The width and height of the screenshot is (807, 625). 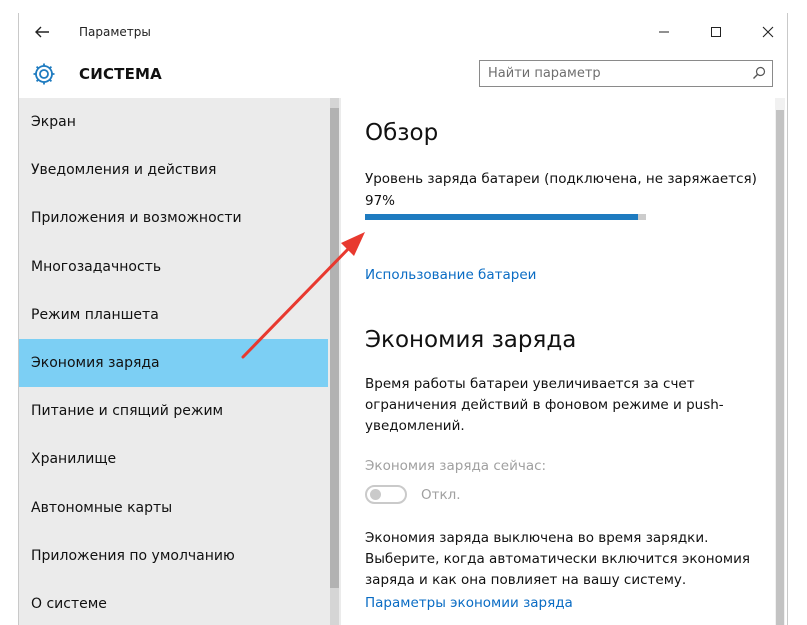 What do you see at coordinates (53, 122) in the screenshot?
I see `sidebar-item-label: Экран` at bounding box center [53, 122].